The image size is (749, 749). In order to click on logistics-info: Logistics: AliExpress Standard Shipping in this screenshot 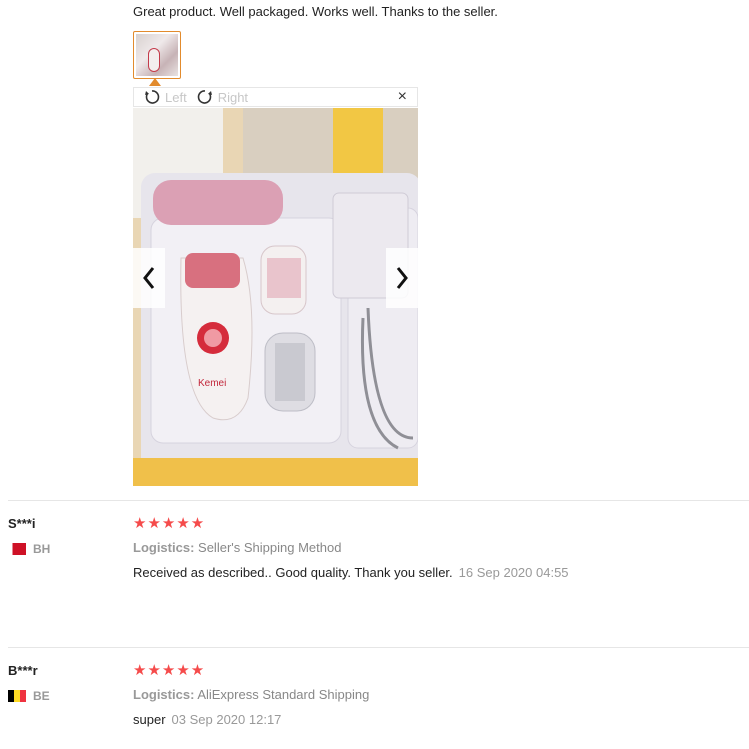, I will do `click(251, 694)`.